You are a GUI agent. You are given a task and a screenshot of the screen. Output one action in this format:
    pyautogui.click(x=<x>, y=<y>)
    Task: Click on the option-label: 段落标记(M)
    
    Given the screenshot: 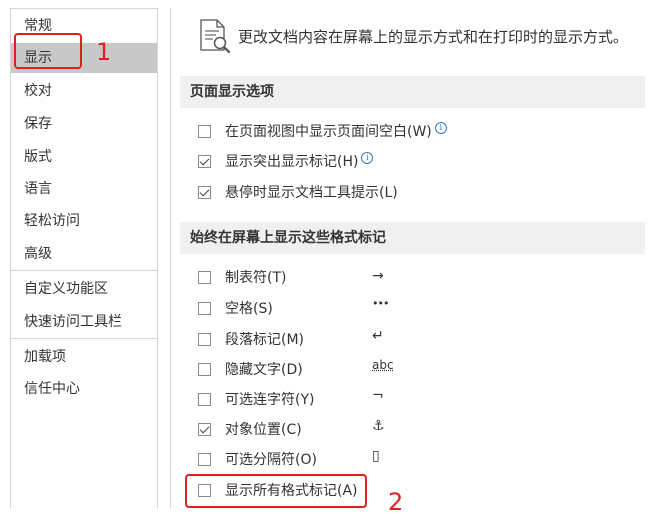 What is the action you would take?
    pyautogui.click(x=264, y=340)
    